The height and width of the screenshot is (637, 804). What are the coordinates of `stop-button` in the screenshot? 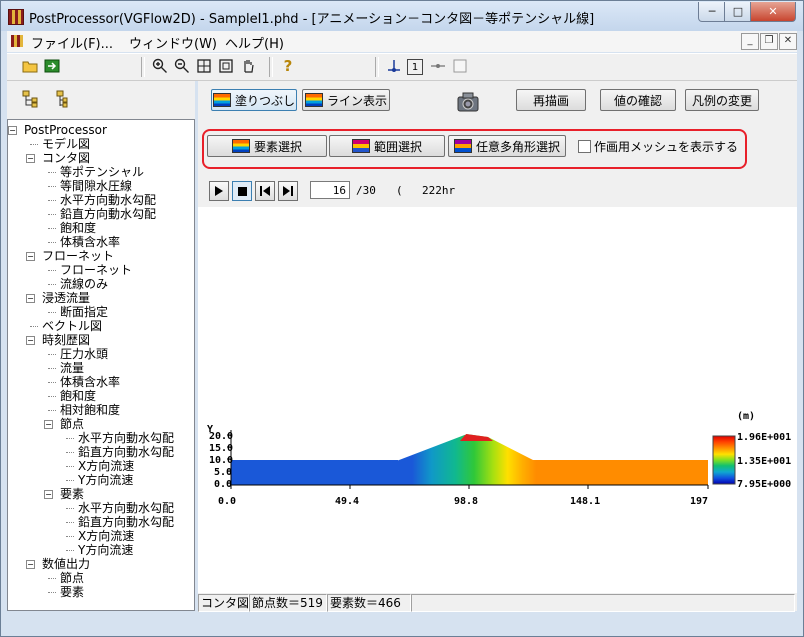 It's located at (242, 191).